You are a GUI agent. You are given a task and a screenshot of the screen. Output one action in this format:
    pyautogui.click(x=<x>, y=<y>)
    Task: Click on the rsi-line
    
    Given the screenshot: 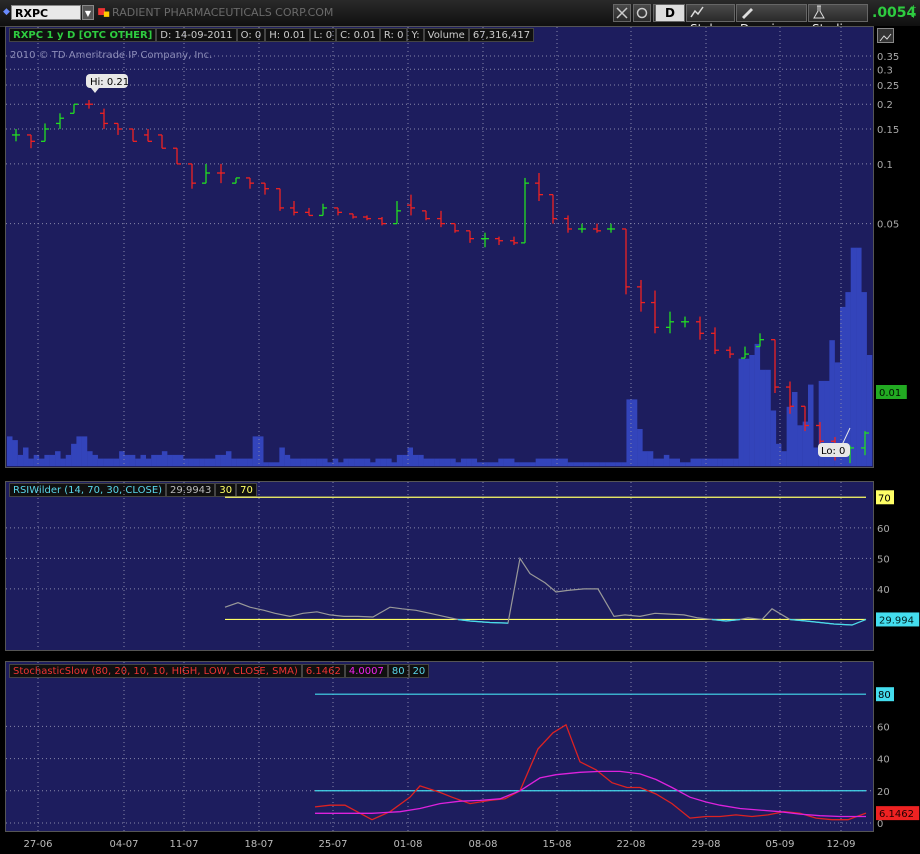 What is the action you would take?
    pyautogui.click(x=545, y=591)
    